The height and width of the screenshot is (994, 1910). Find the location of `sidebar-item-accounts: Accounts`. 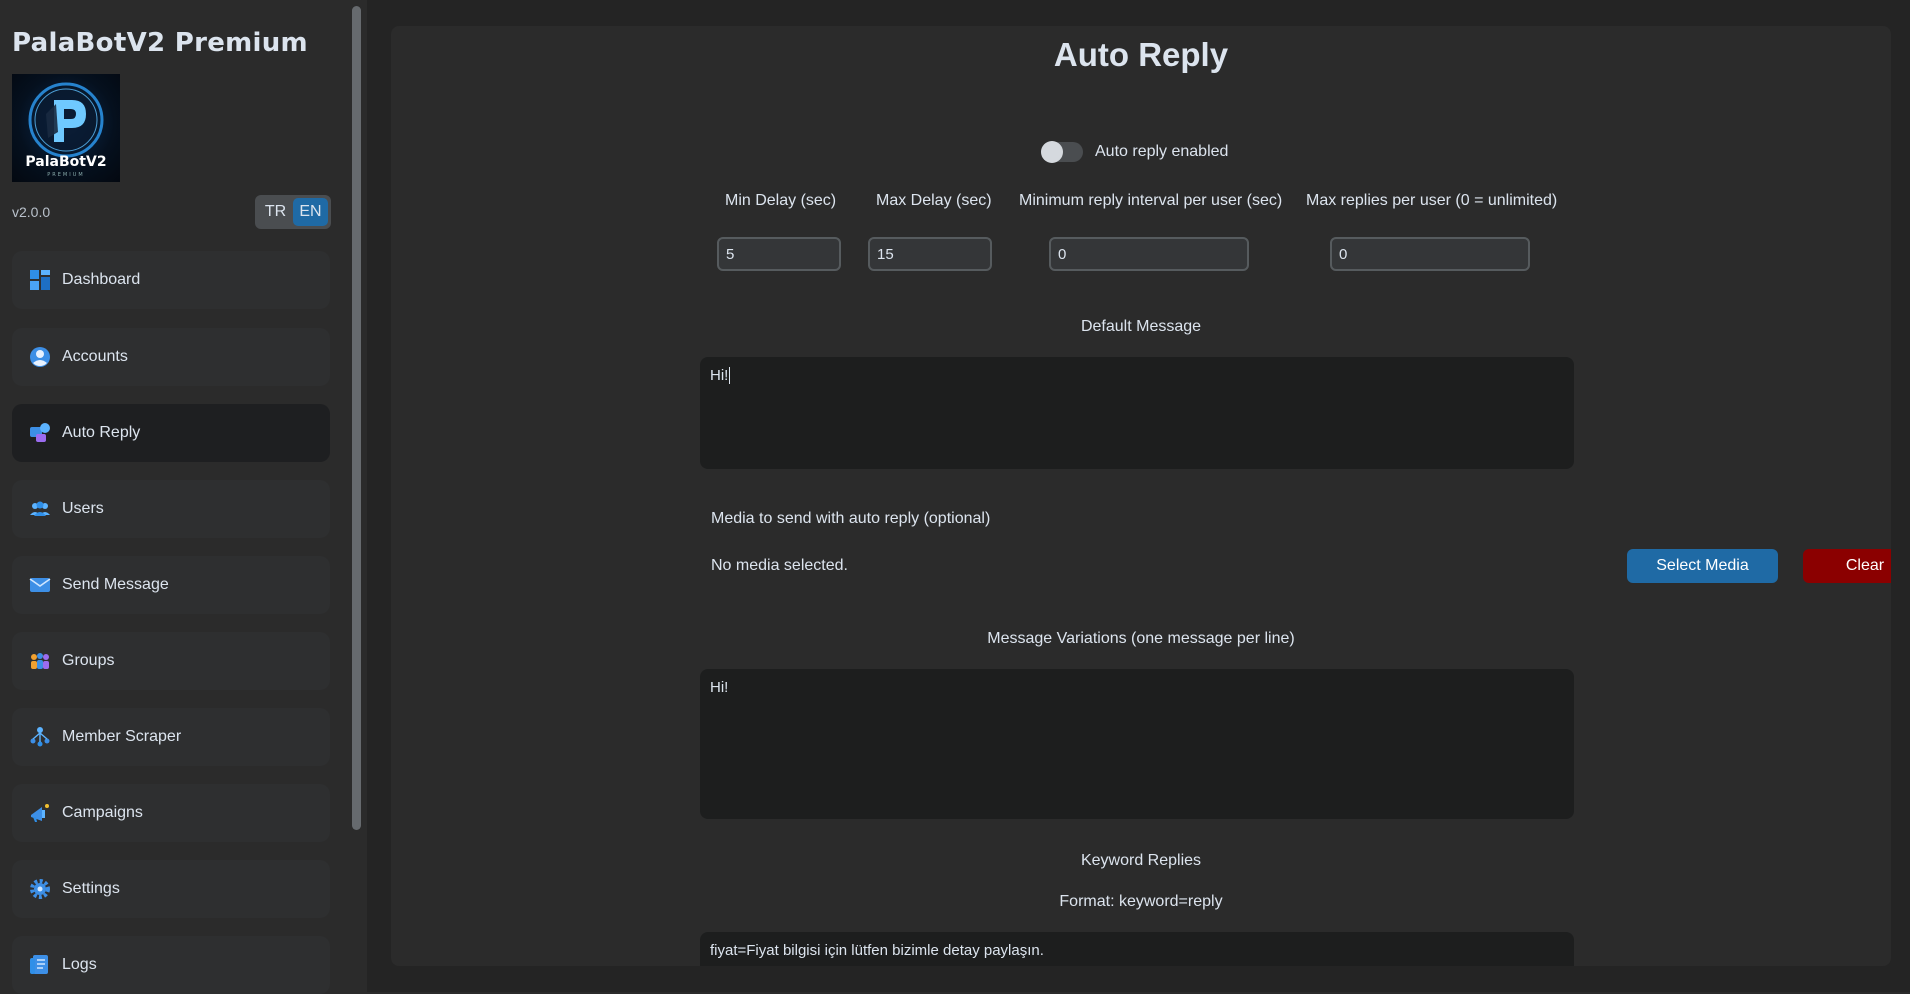

sidebar-item-accounts: Accounts is located at coordinates (171, 357).